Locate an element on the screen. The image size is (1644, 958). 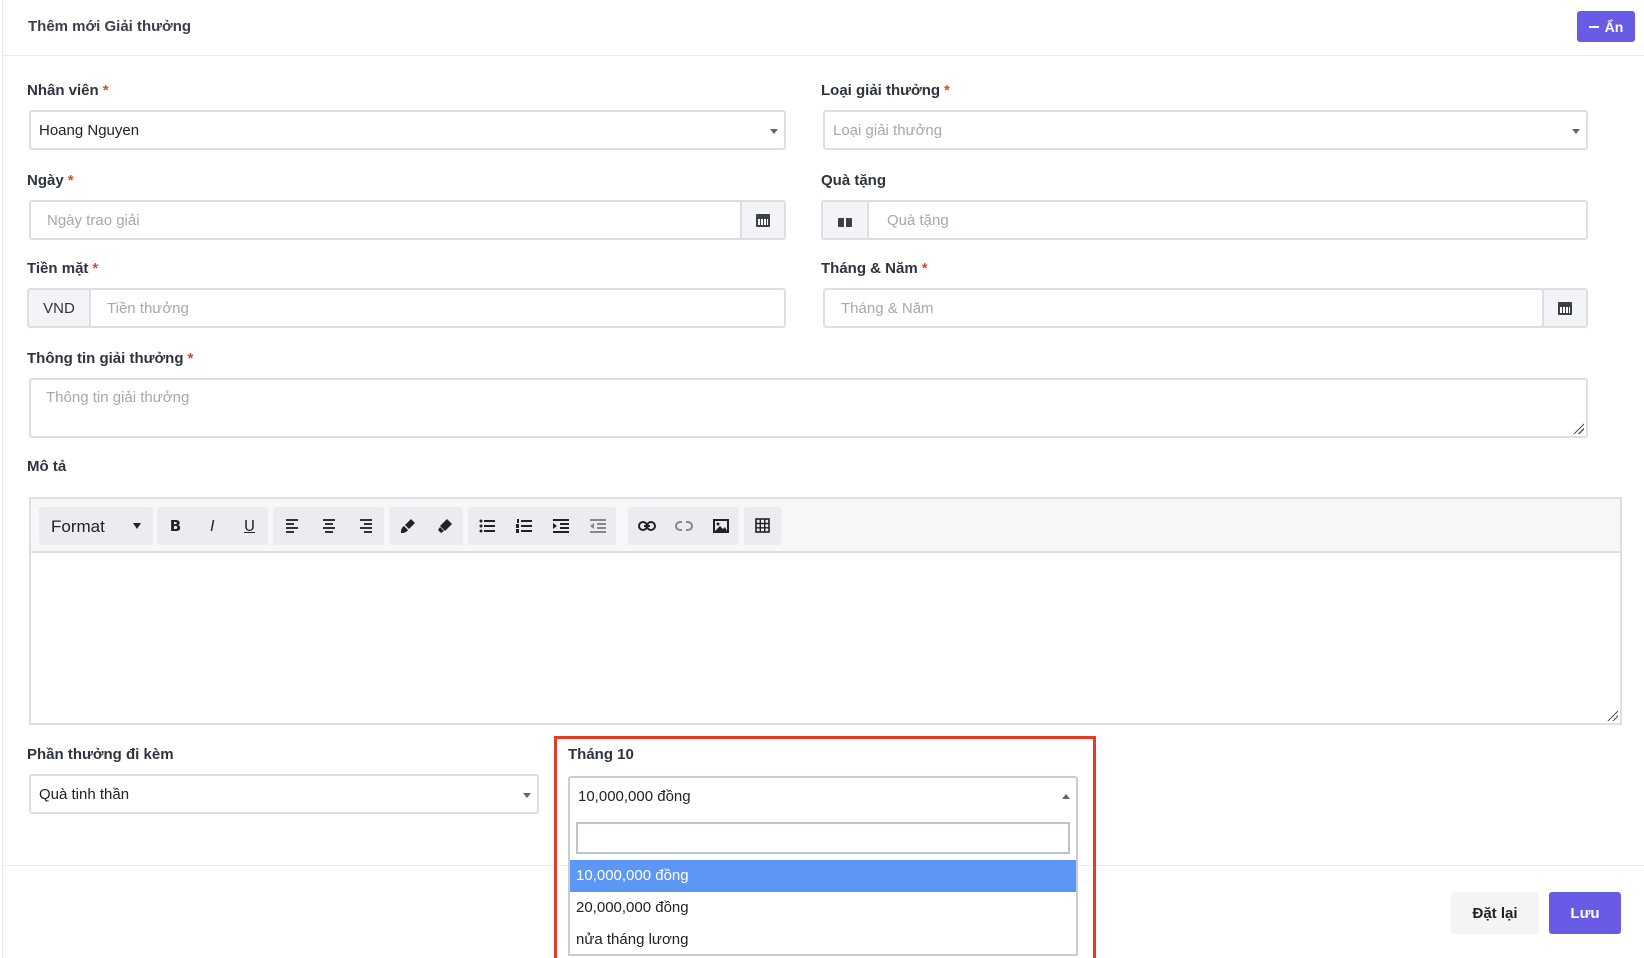
month10-select: 10,000,000 đồng is located at coordinates (823, 797).